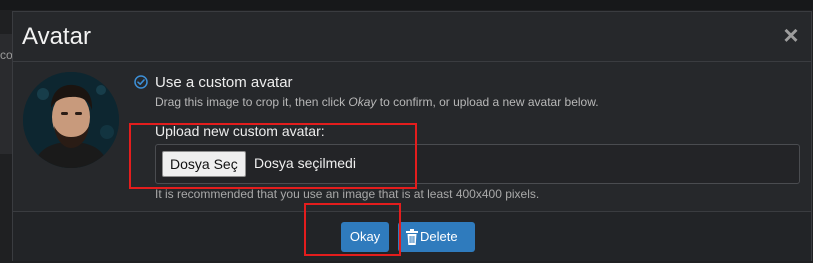 Image resolution: width=813 pixels, height=263 pixels. I want to click on avatar-image, so click(71, 120).